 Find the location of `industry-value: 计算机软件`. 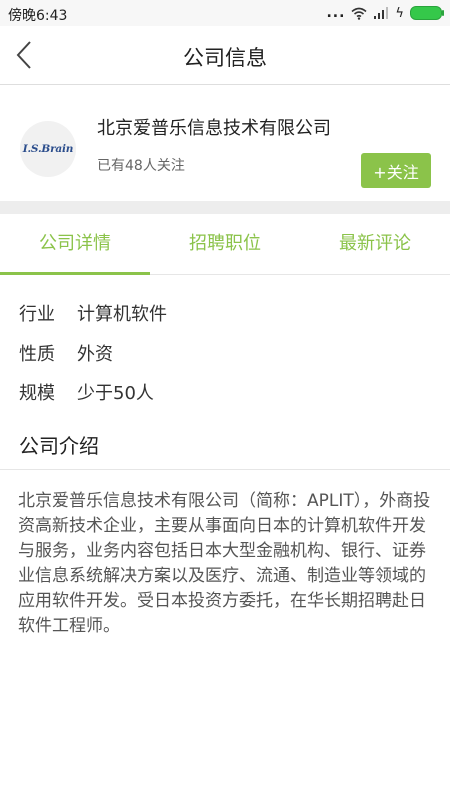

industry-value: 计算机软件 is located at coordinates (122, 314).